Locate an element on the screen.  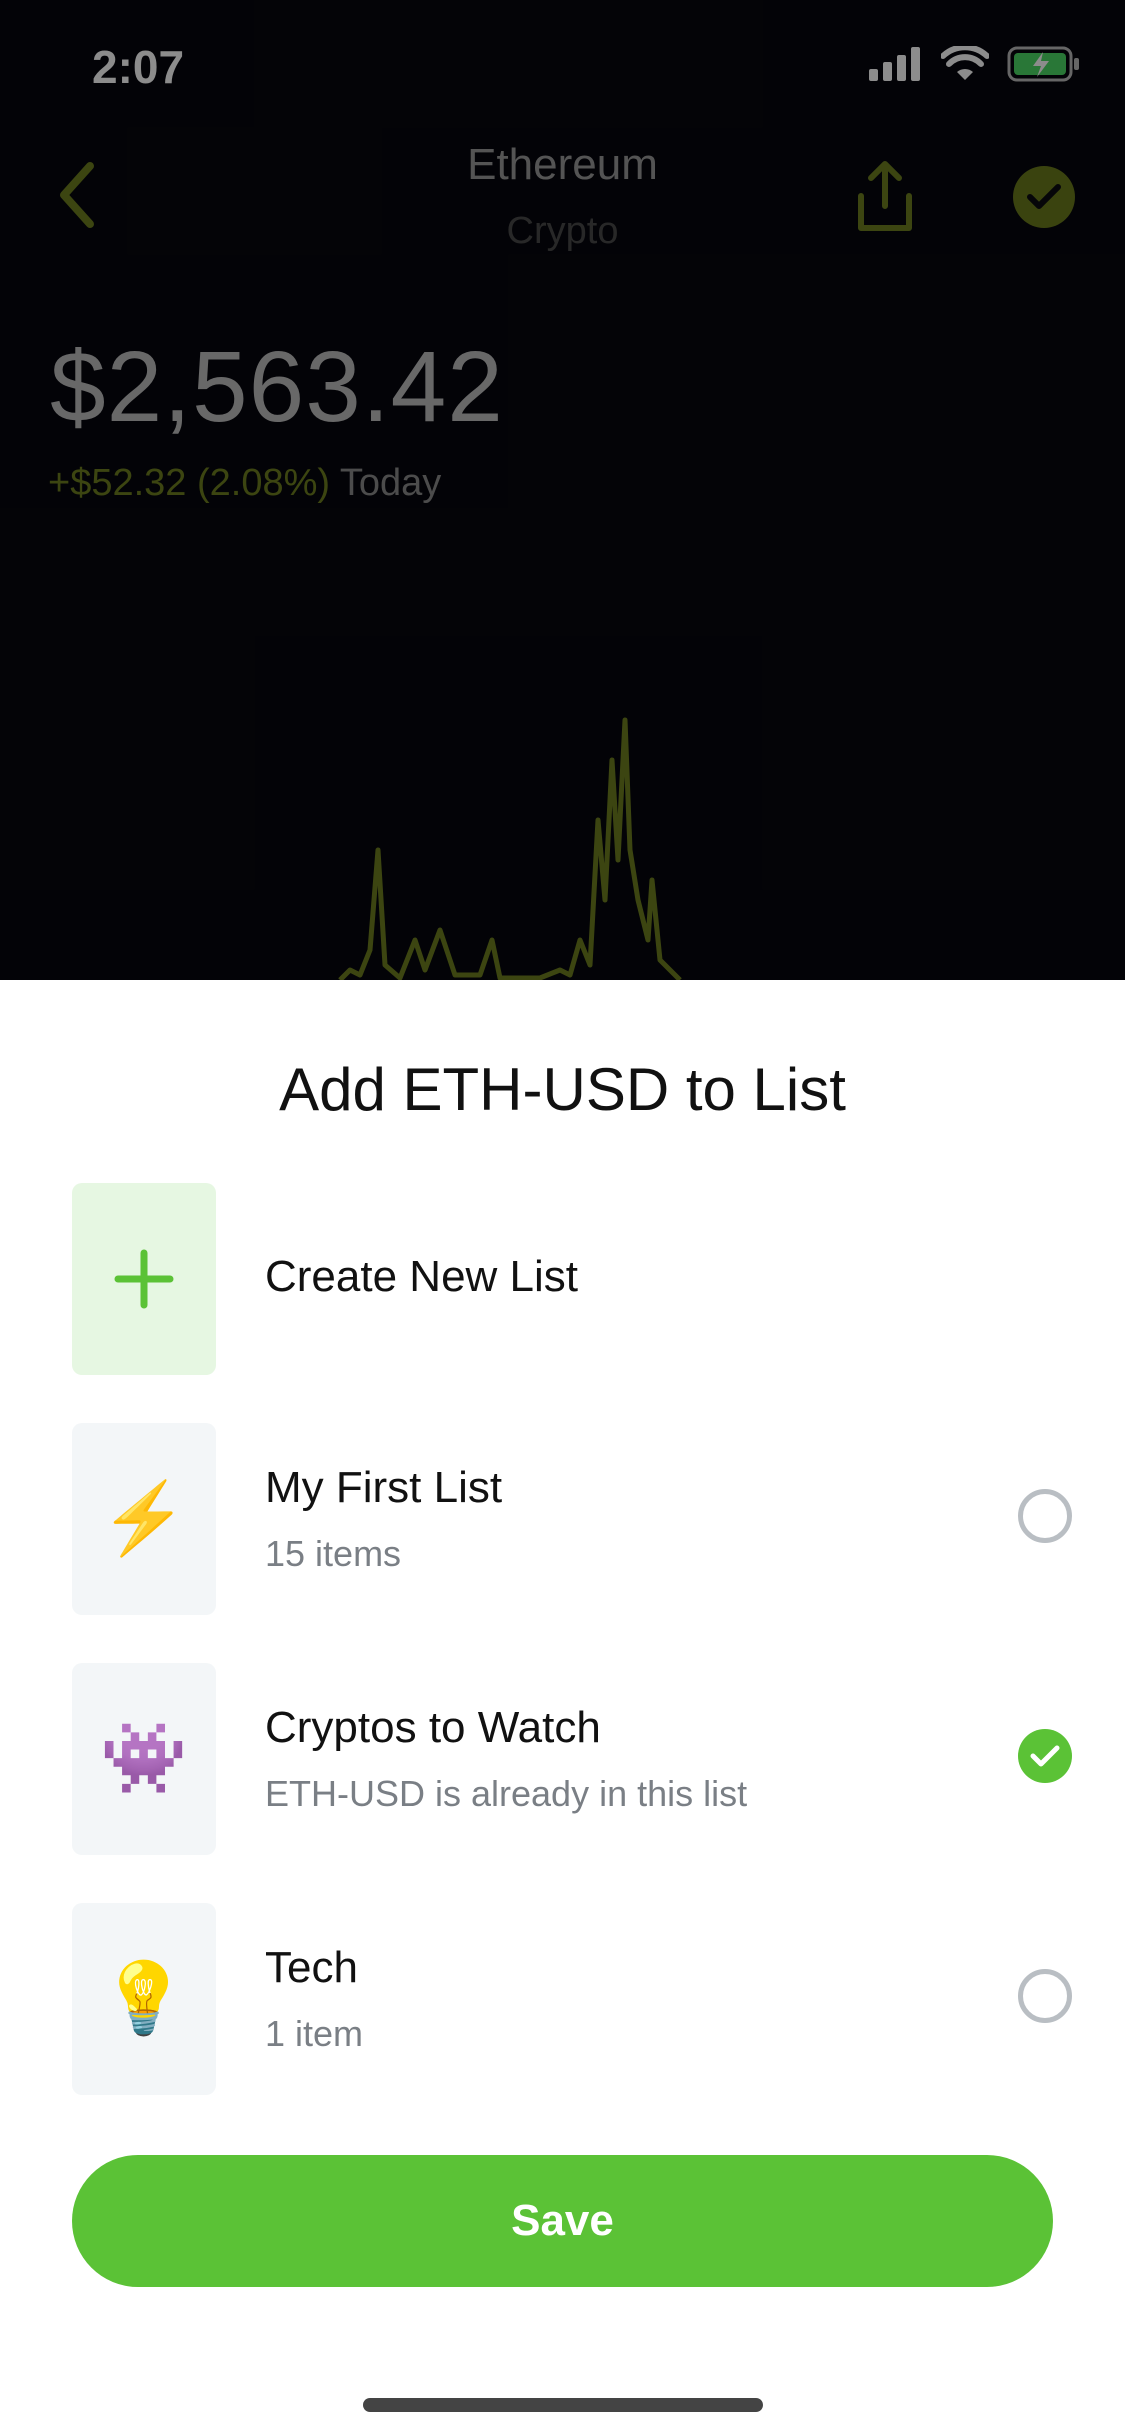
list-item-radio-checked is located at coordinates (1045, 1756).